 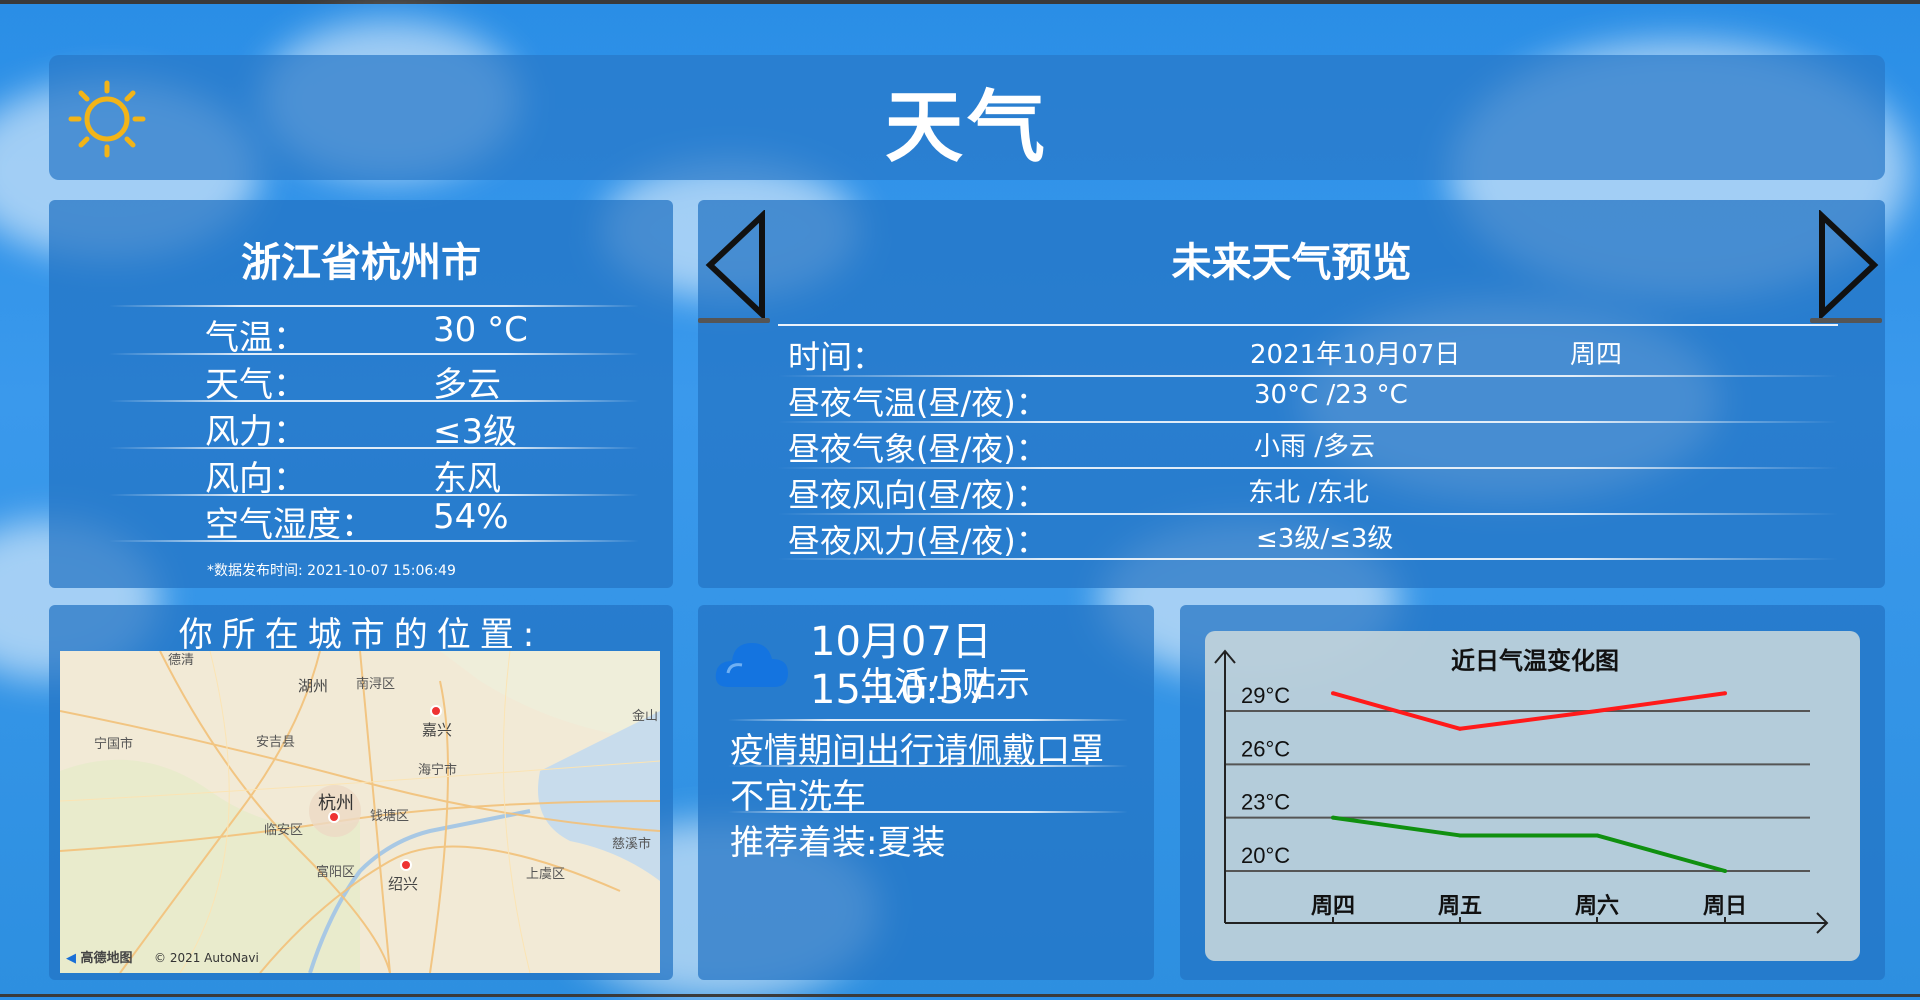 What do you see at coordinates (960, 2) in the screenshot?
I see `window-top-border` at bounding box center [960, 2].